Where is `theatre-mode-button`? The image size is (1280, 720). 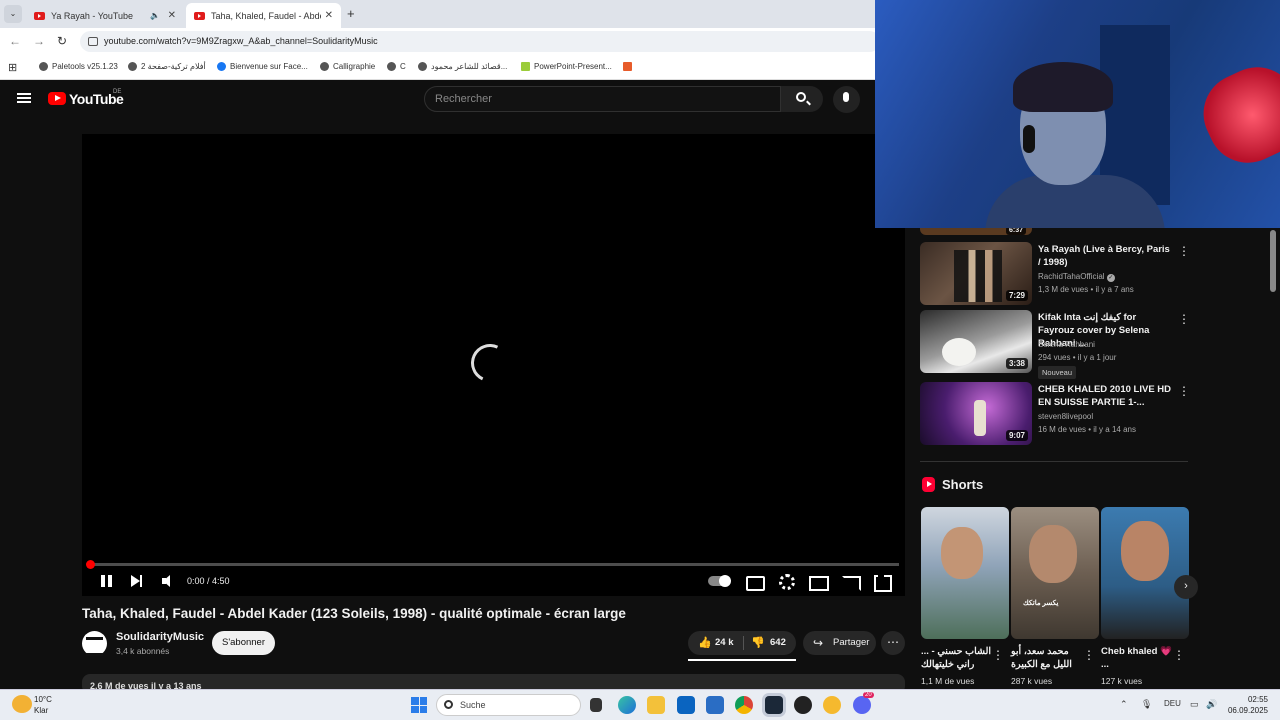 theatre-mode-button is located at coordinates (819, 582).